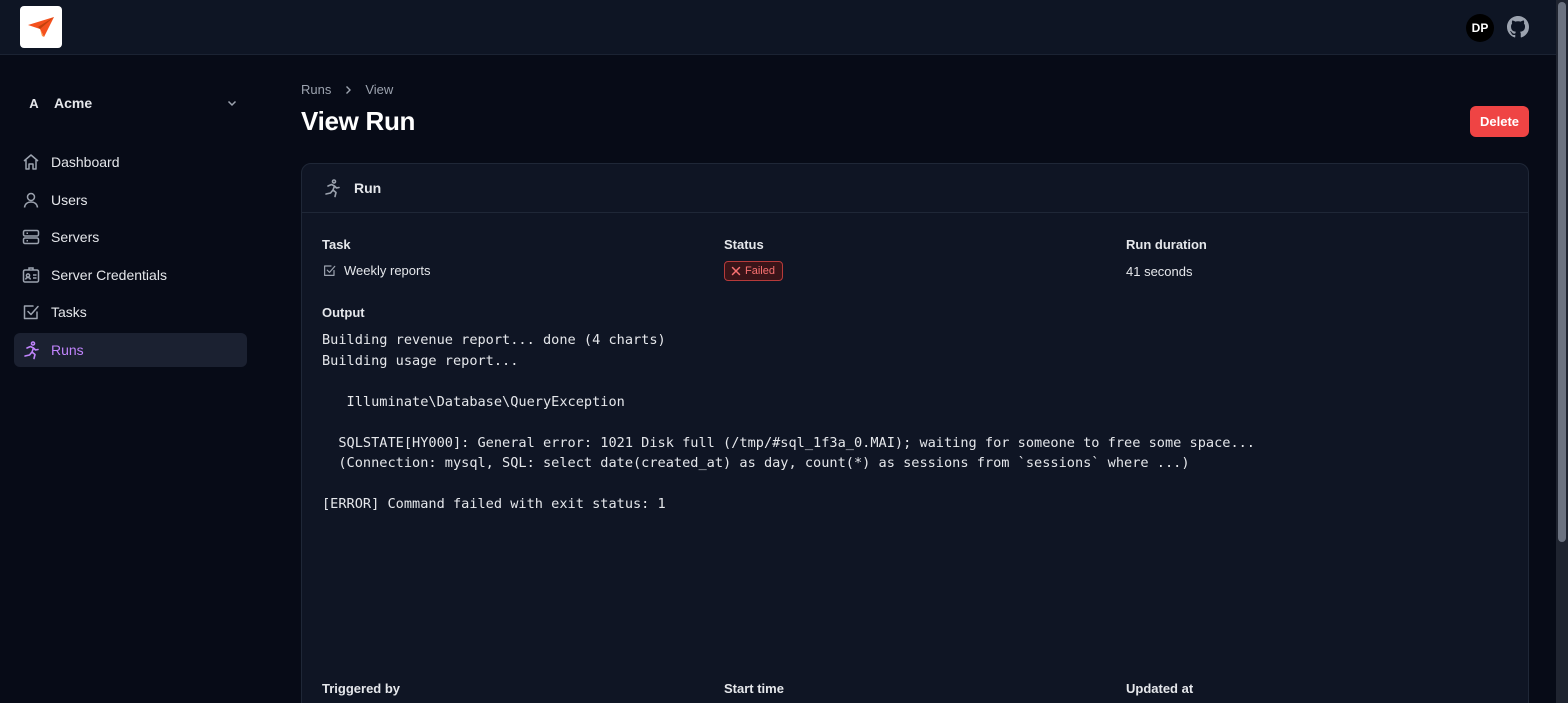  I want to click on paper-plane-icon, so click(41, 27).